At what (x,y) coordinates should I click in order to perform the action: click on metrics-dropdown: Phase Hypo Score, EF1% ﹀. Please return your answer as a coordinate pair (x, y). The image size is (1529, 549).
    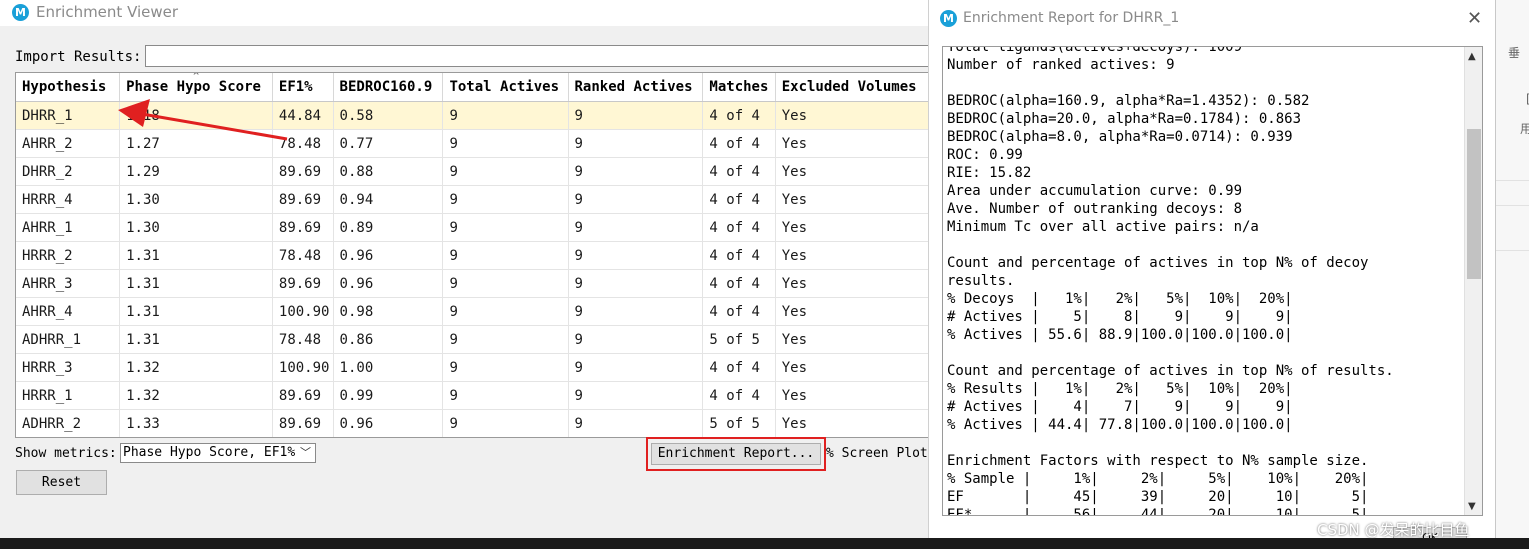
    Looking at the image, I should click on (218, 453).